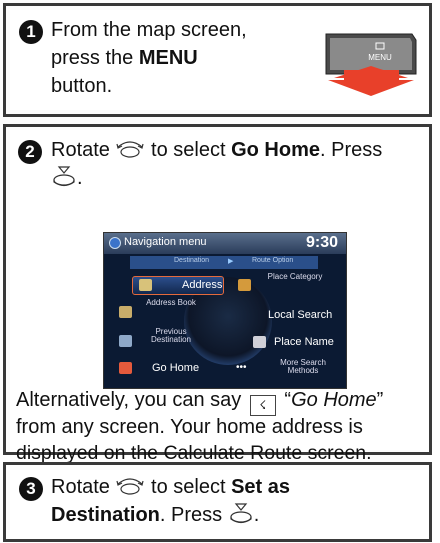  What do you see at coordinates (83, 150) in the screenshot?
I see `step-2-rotate-text: Rotate` at bounding box center [83, 150].